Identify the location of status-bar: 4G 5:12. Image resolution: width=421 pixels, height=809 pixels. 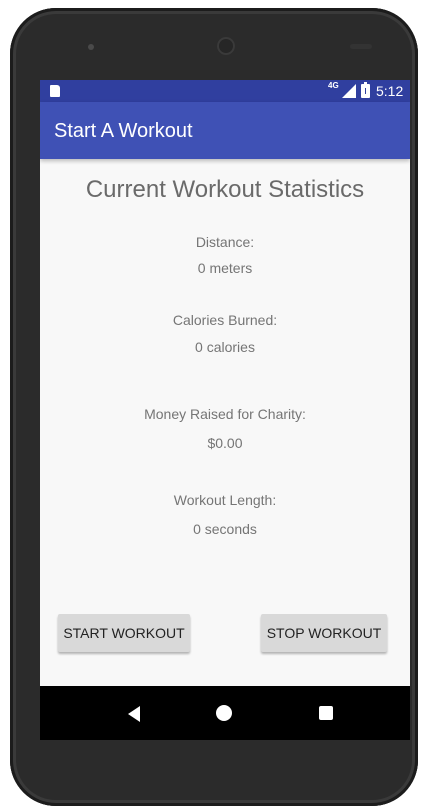
(225, 91).